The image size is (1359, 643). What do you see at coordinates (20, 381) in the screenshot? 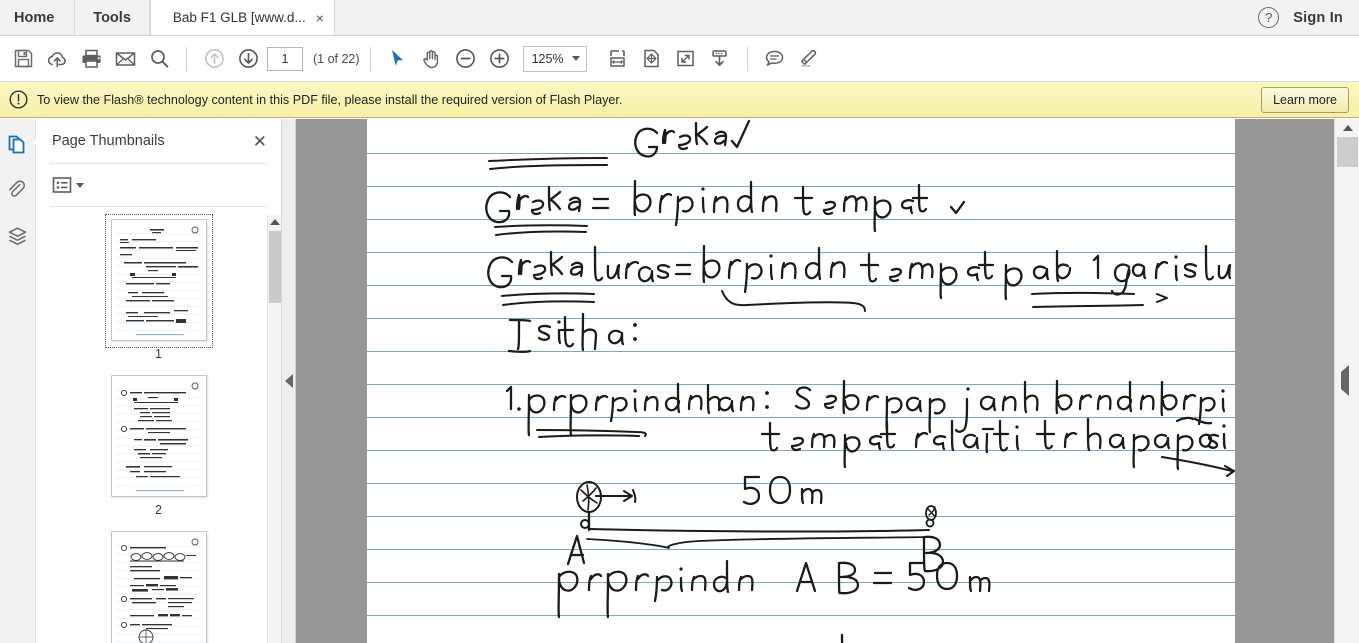
I see `navigation-rail` at bounding box center [20, 381].